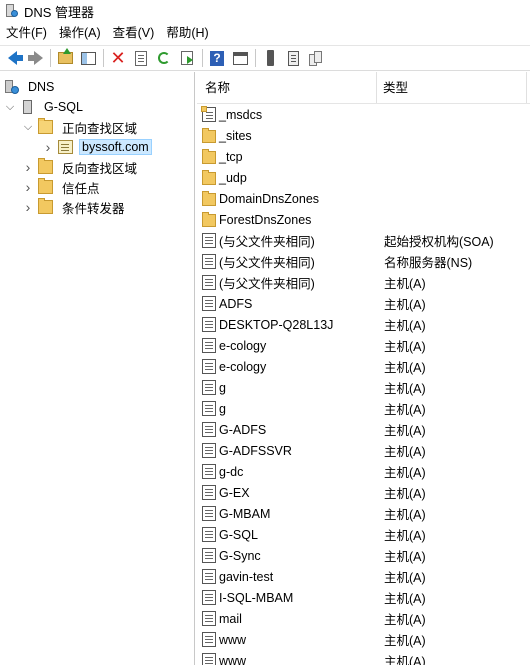 The image size is (530, 665). What do you see at coordinates (363, 177) in the screenshot?
I see `table-row: _udp` at bounding box center [363, 177].